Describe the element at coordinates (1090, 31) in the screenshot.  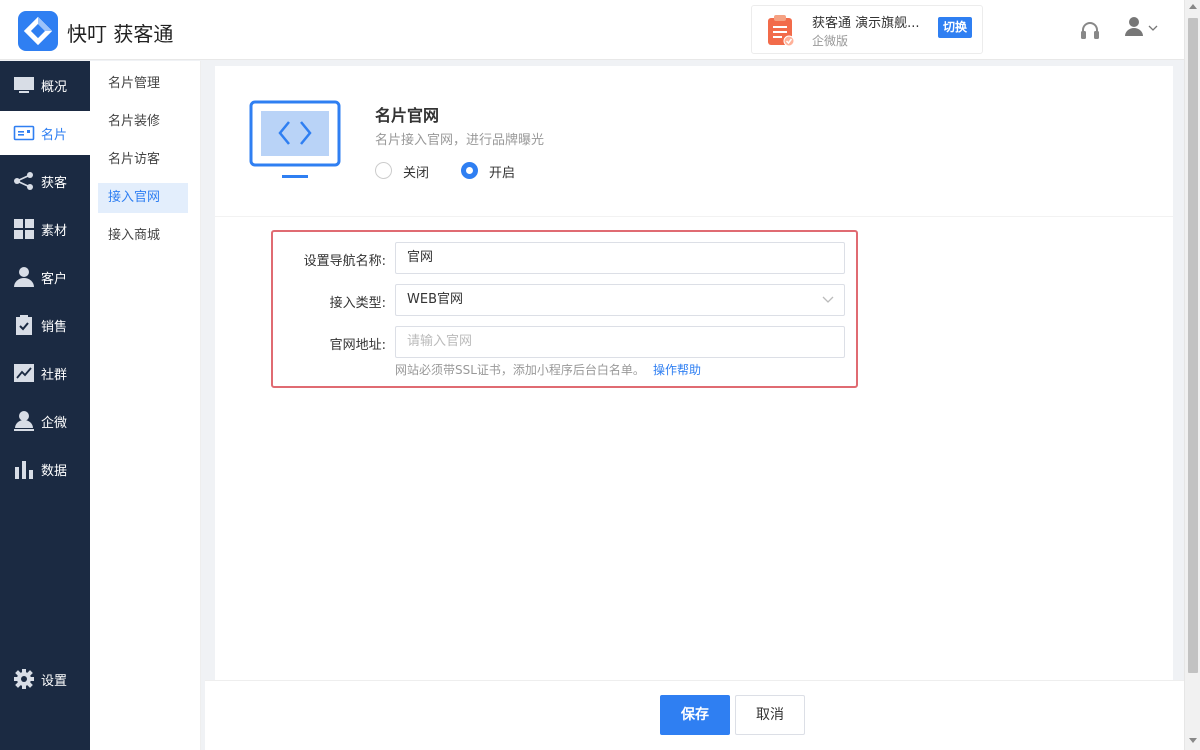
I see `headset-icon` at that location.